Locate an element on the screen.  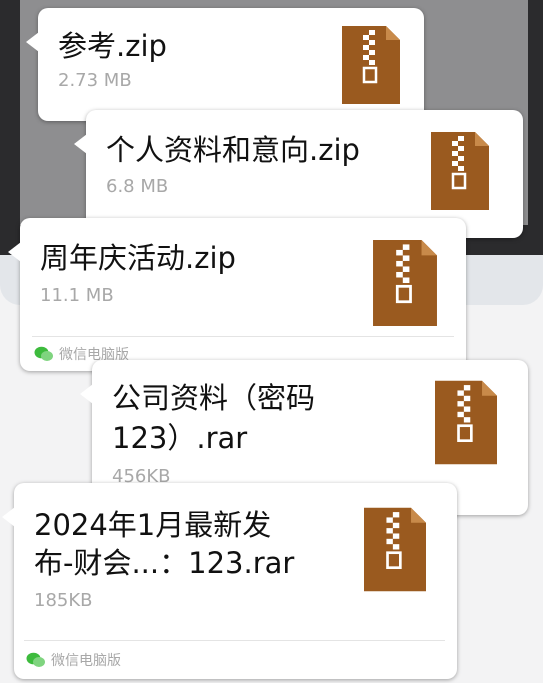
source-label: 微信电脑版 is located at coordinates (73, 660).